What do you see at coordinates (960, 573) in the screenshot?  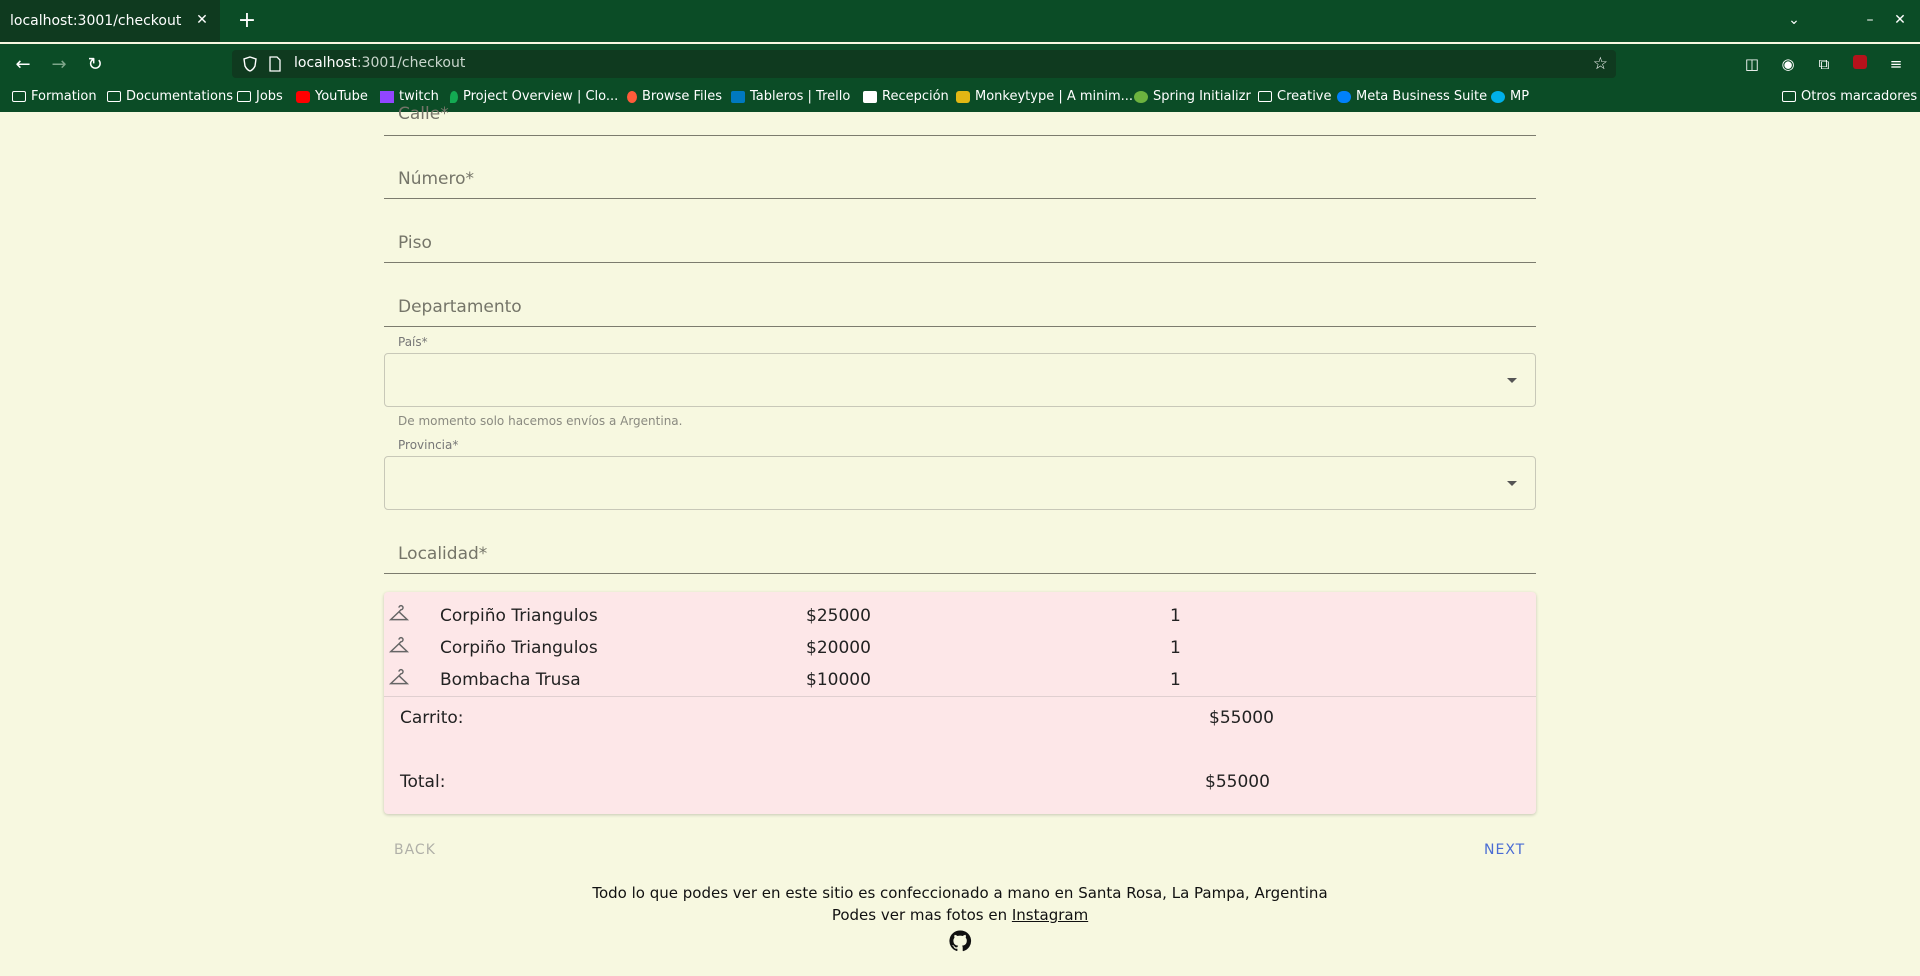 I see `localidad-field` at bounding box center [960, 573].